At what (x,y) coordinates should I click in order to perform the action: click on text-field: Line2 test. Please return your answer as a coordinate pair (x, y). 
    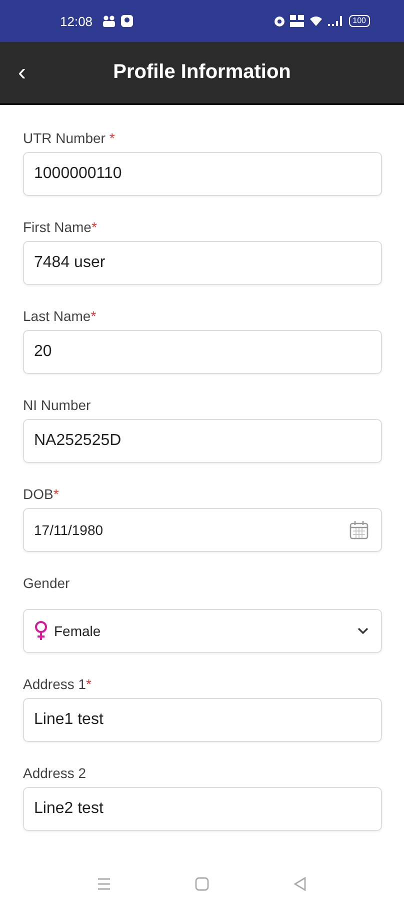
    Looking at the image, I should click on (202, 809).